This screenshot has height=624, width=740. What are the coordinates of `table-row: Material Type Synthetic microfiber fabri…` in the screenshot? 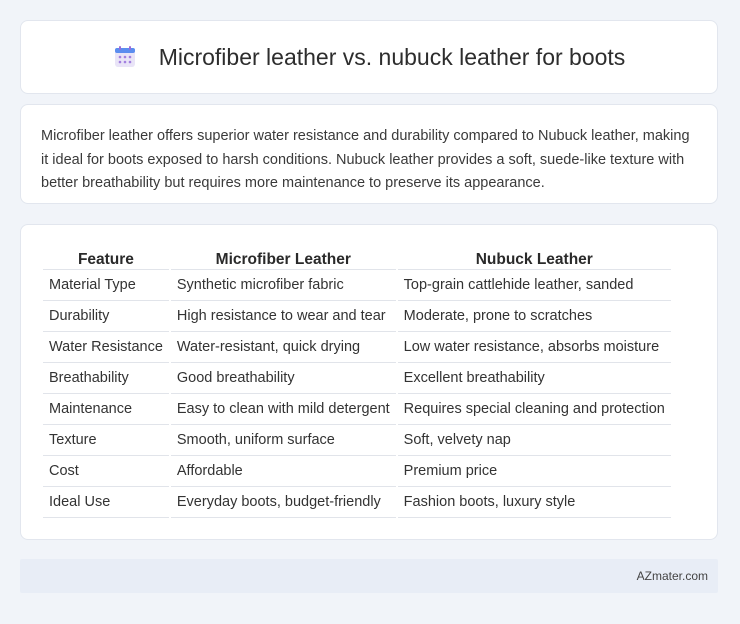 It's located at (357, 285).